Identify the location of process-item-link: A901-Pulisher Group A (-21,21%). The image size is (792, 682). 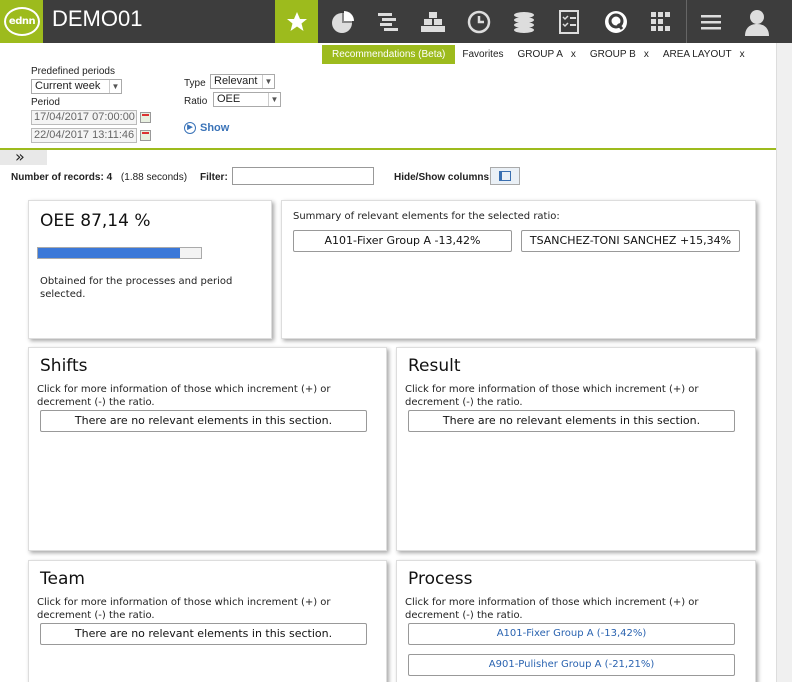
(571, 665).